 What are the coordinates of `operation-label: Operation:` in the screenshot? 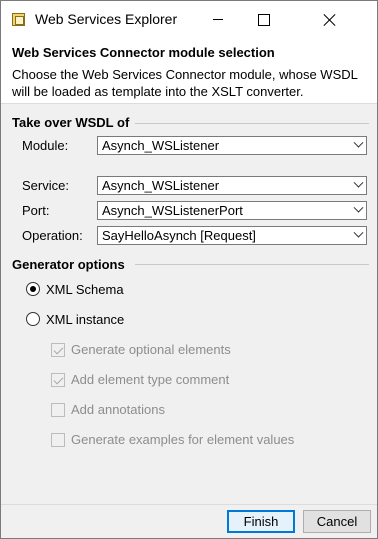 It's located at (52, 235).